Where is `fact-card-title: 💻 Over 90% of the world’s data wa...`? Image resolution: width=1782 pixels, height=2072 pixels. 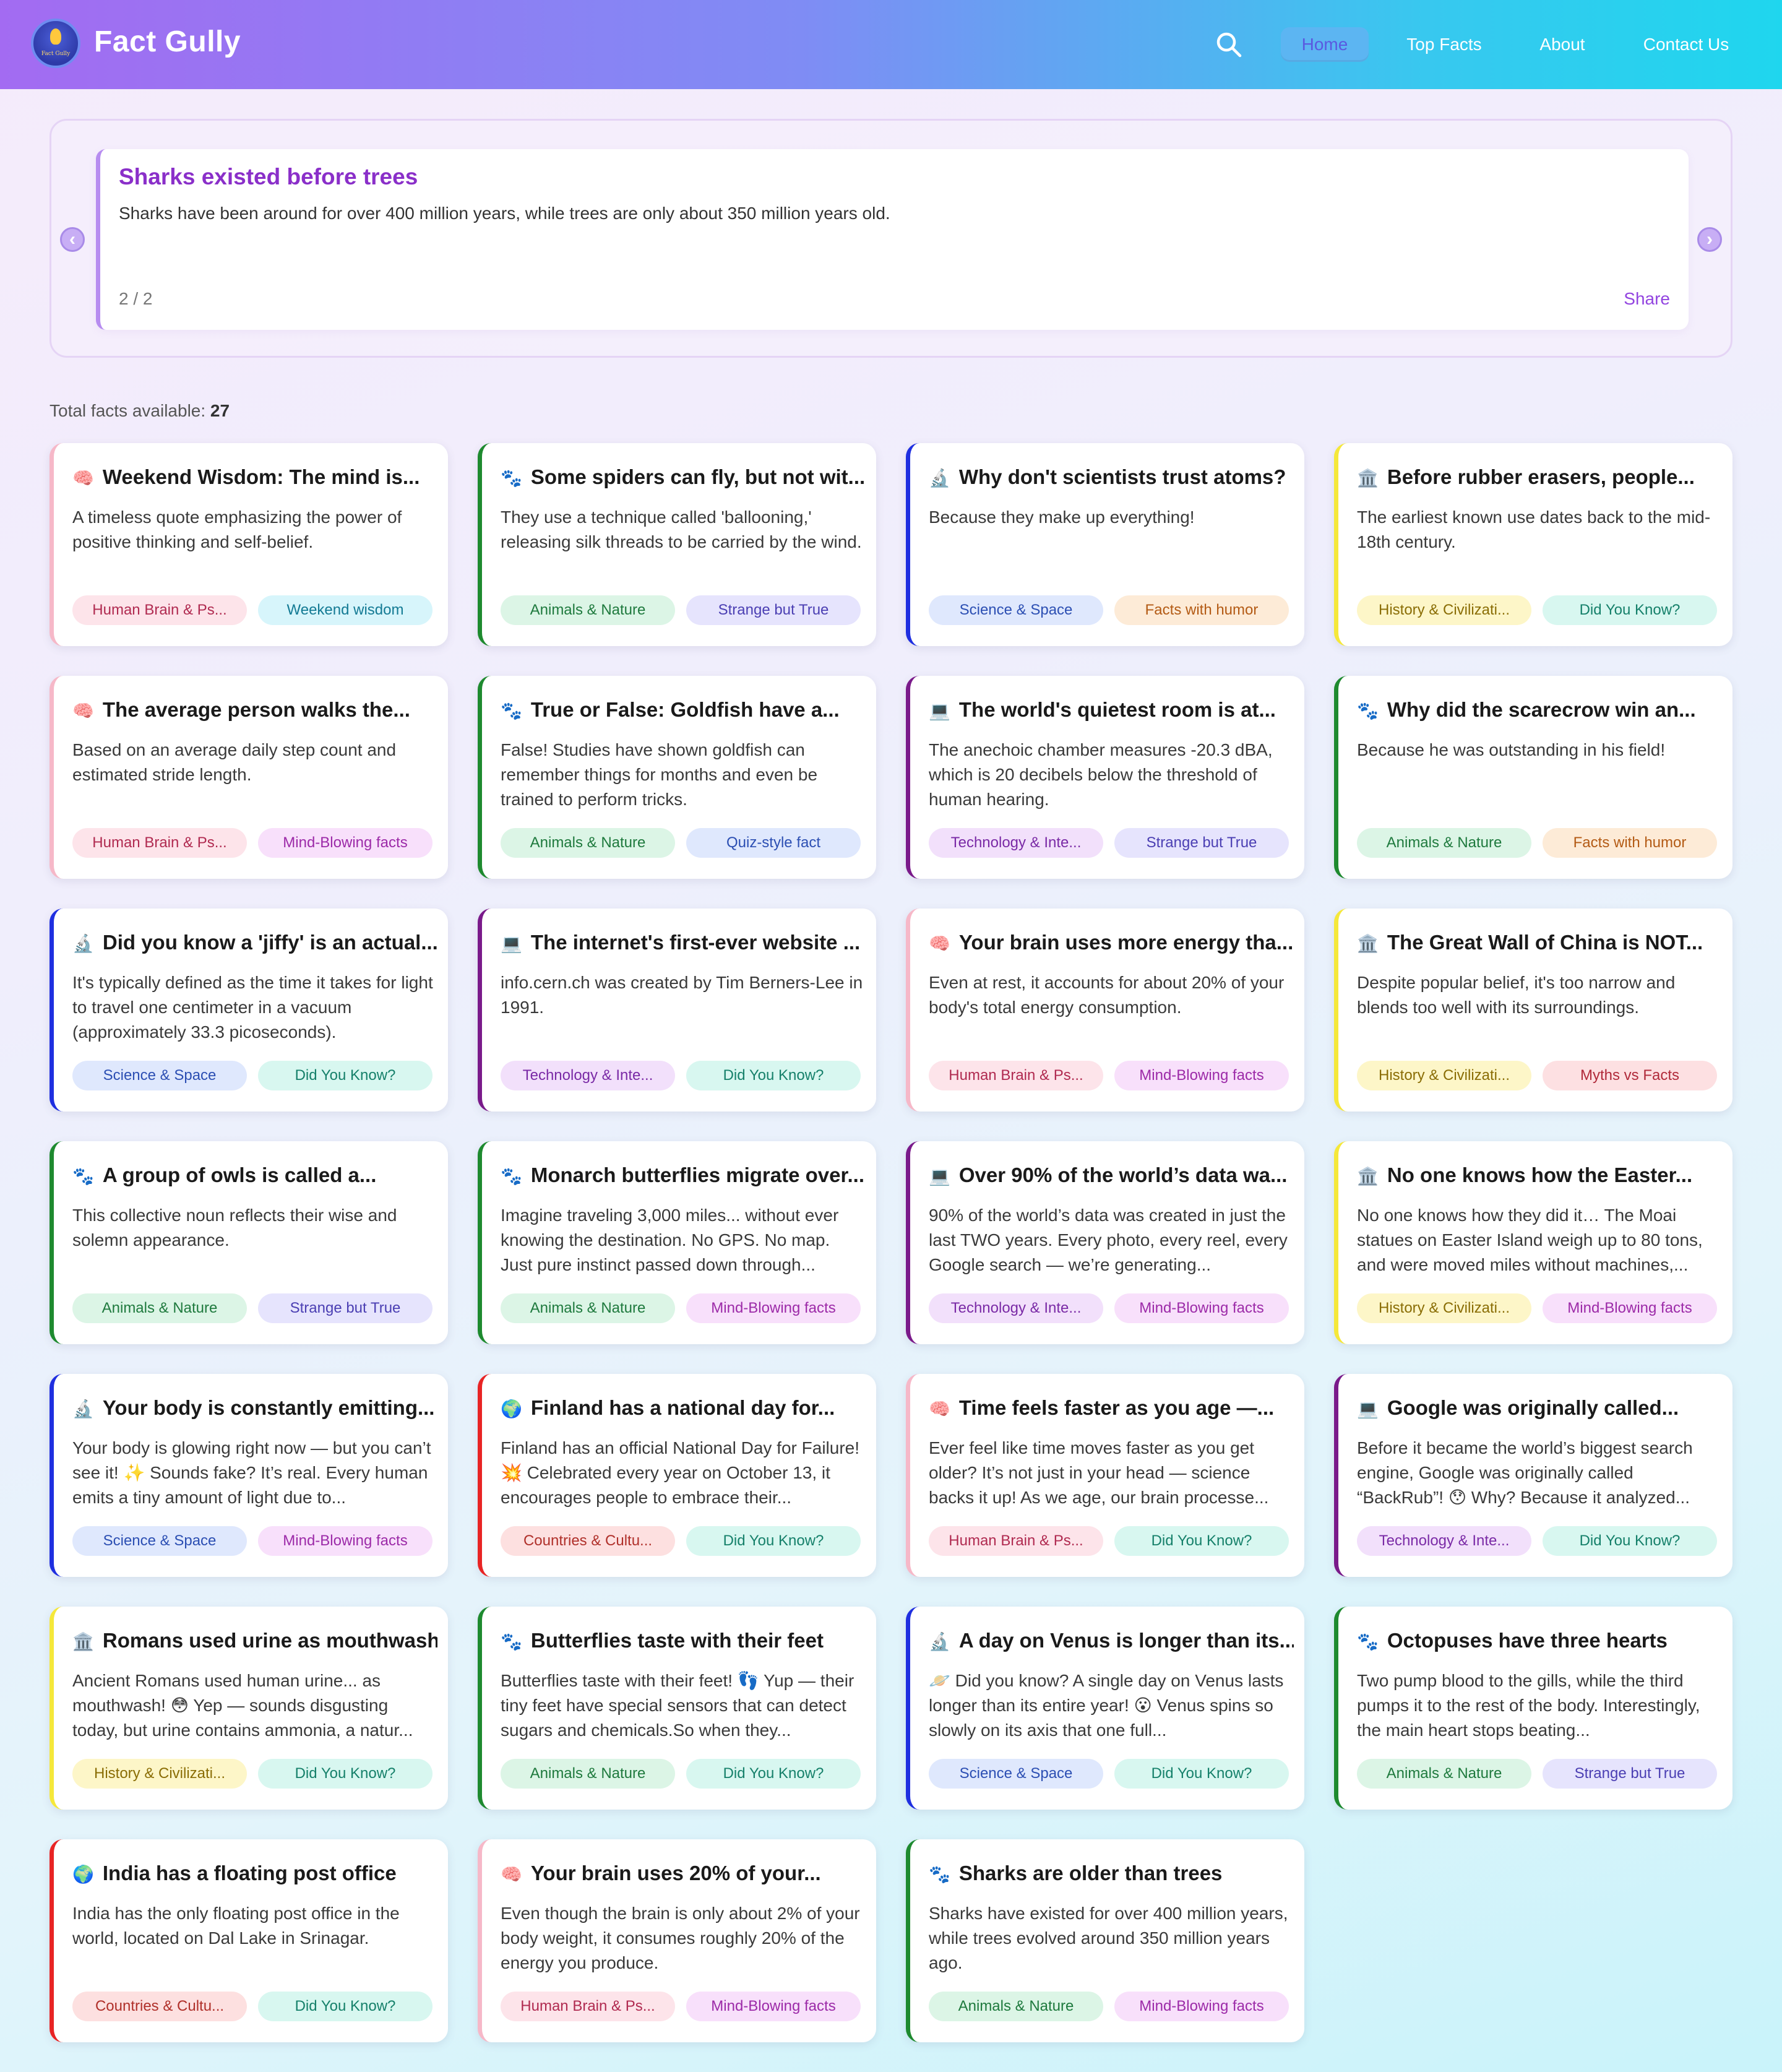 fact-card-title: 💻 Over 90% of the world’s data wa... is located at coordinates (1111, 1175).